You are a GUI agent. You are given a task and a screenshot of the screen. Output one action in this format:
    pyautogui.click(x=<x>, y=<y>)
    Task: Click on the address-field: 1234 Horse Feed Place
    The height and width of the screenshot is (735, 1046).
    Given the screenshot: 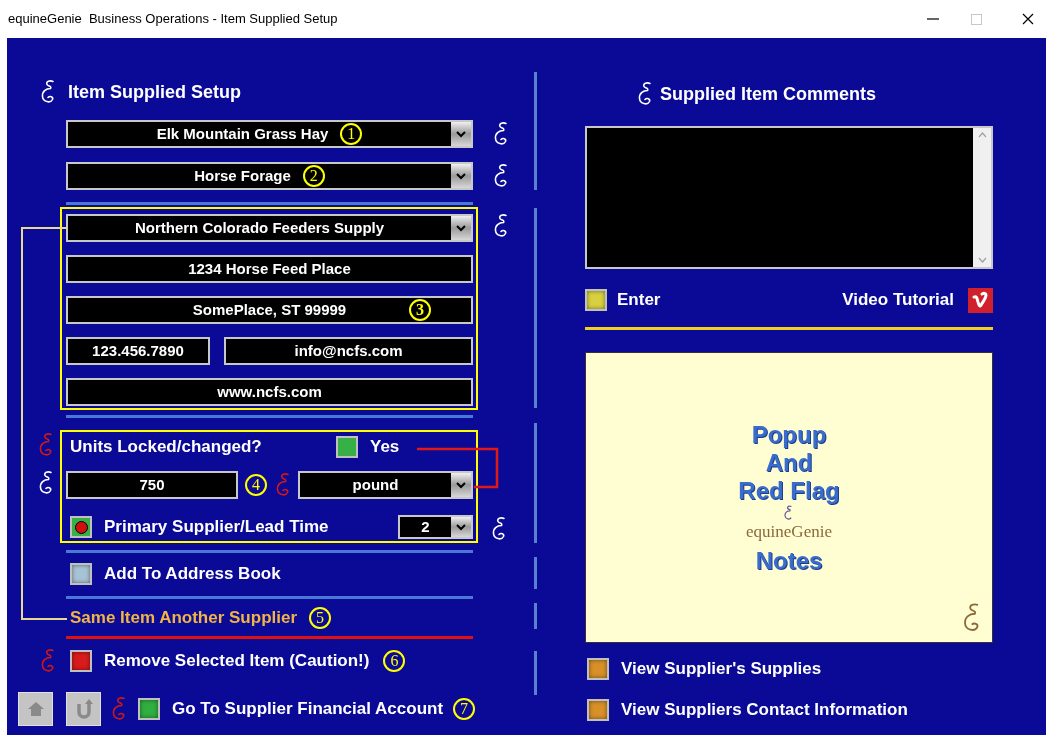 What is the action you would take?
    pyautogui.click(x=269, y=269)
    